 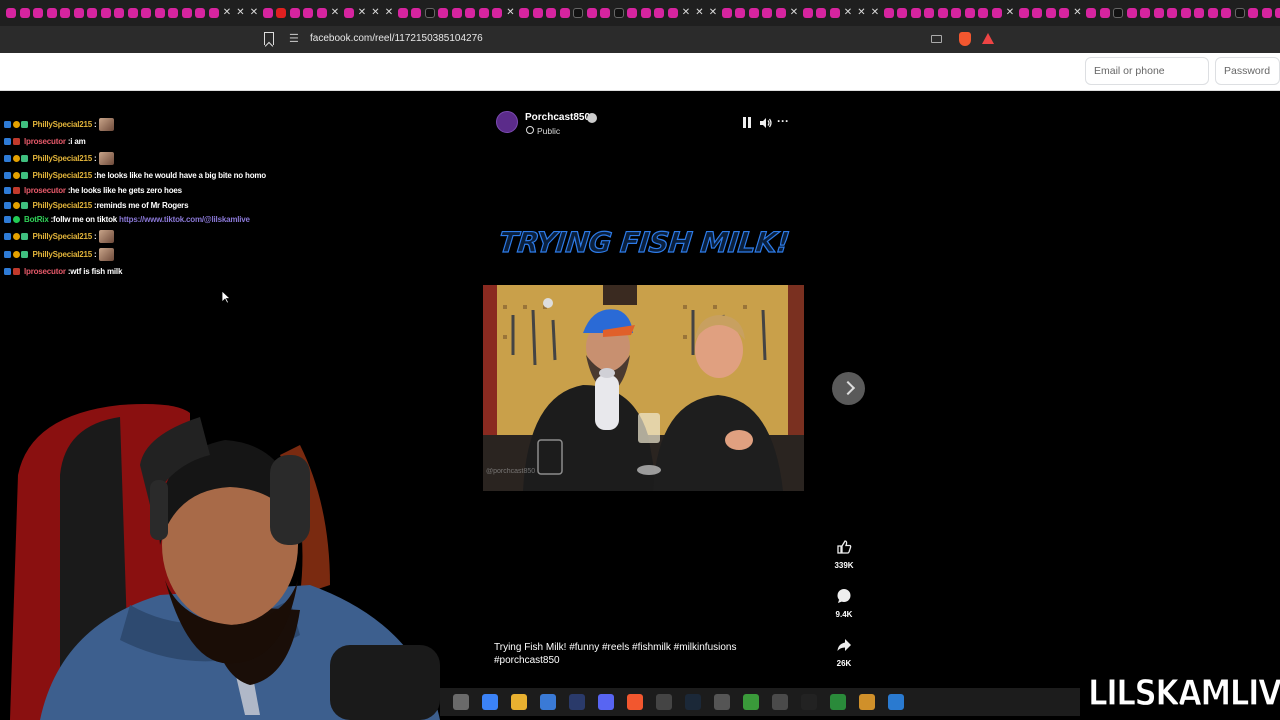 What do you see at coordinates (1247, 71) in the screenshot?
I see `password-field` at bounding box center [1247, 71].